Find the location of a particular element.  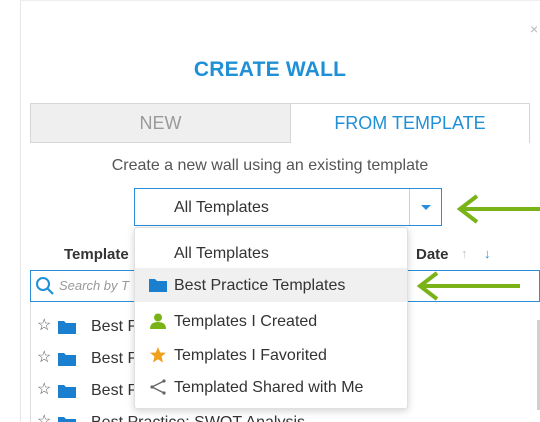

chevron-down-icon is located at coordinates (426, 207).